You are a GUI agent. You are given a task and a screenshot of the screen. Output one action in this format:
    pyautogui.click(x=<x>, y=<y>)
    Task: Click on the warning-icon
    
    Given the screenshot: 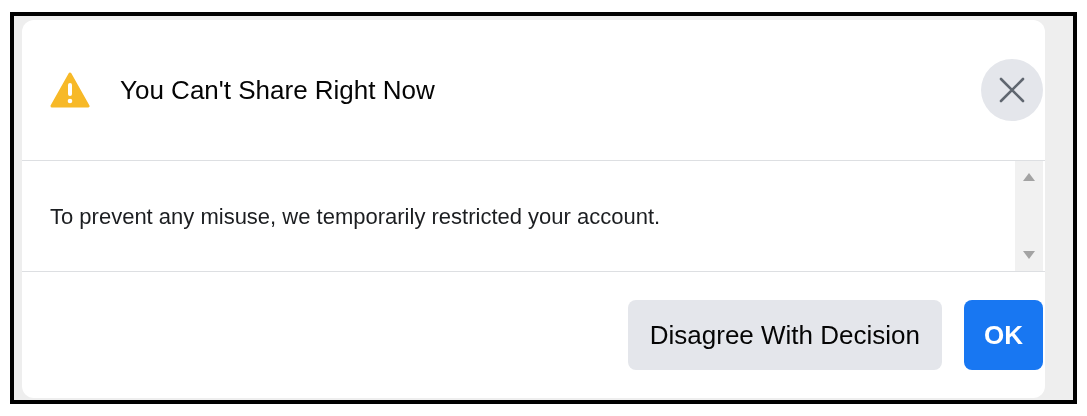 What is the action you would take?
    pyautogui.click(x=70, y=90)
    